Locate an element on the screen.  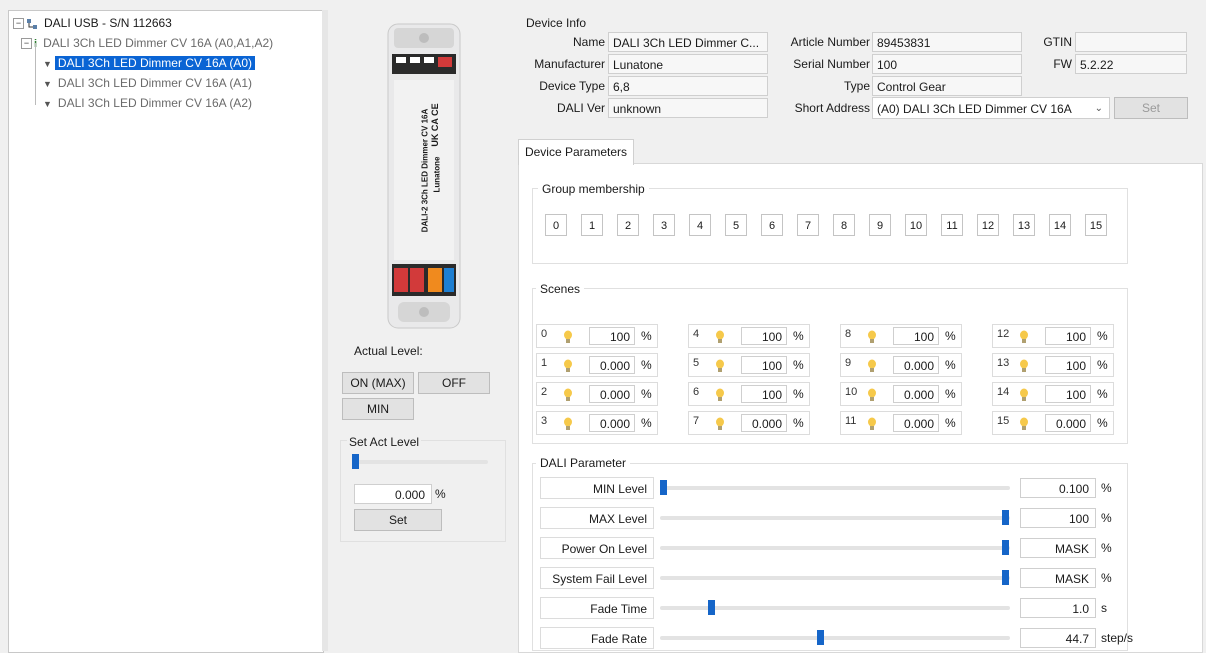
scenes-title: Scenes is located at coordinates (560, 289).